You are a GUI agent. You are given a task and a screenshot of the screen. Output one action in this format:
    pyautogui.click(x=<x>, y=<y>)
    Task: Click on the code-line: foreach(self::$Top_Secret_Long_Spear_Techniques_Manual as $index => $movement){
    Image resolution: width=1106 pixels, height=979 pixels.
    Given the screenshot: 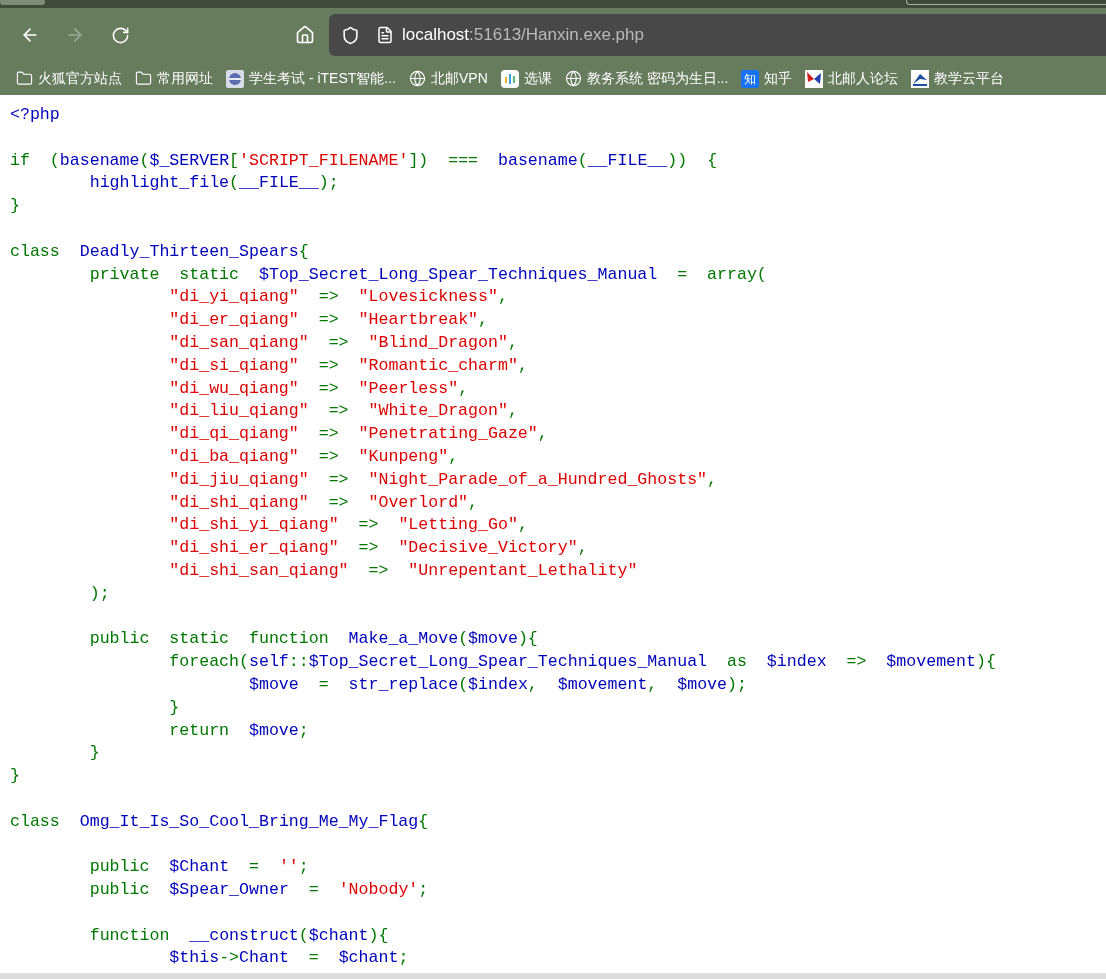 What is the action you would take?
    pyautogui.click(x=582, y=662)
    